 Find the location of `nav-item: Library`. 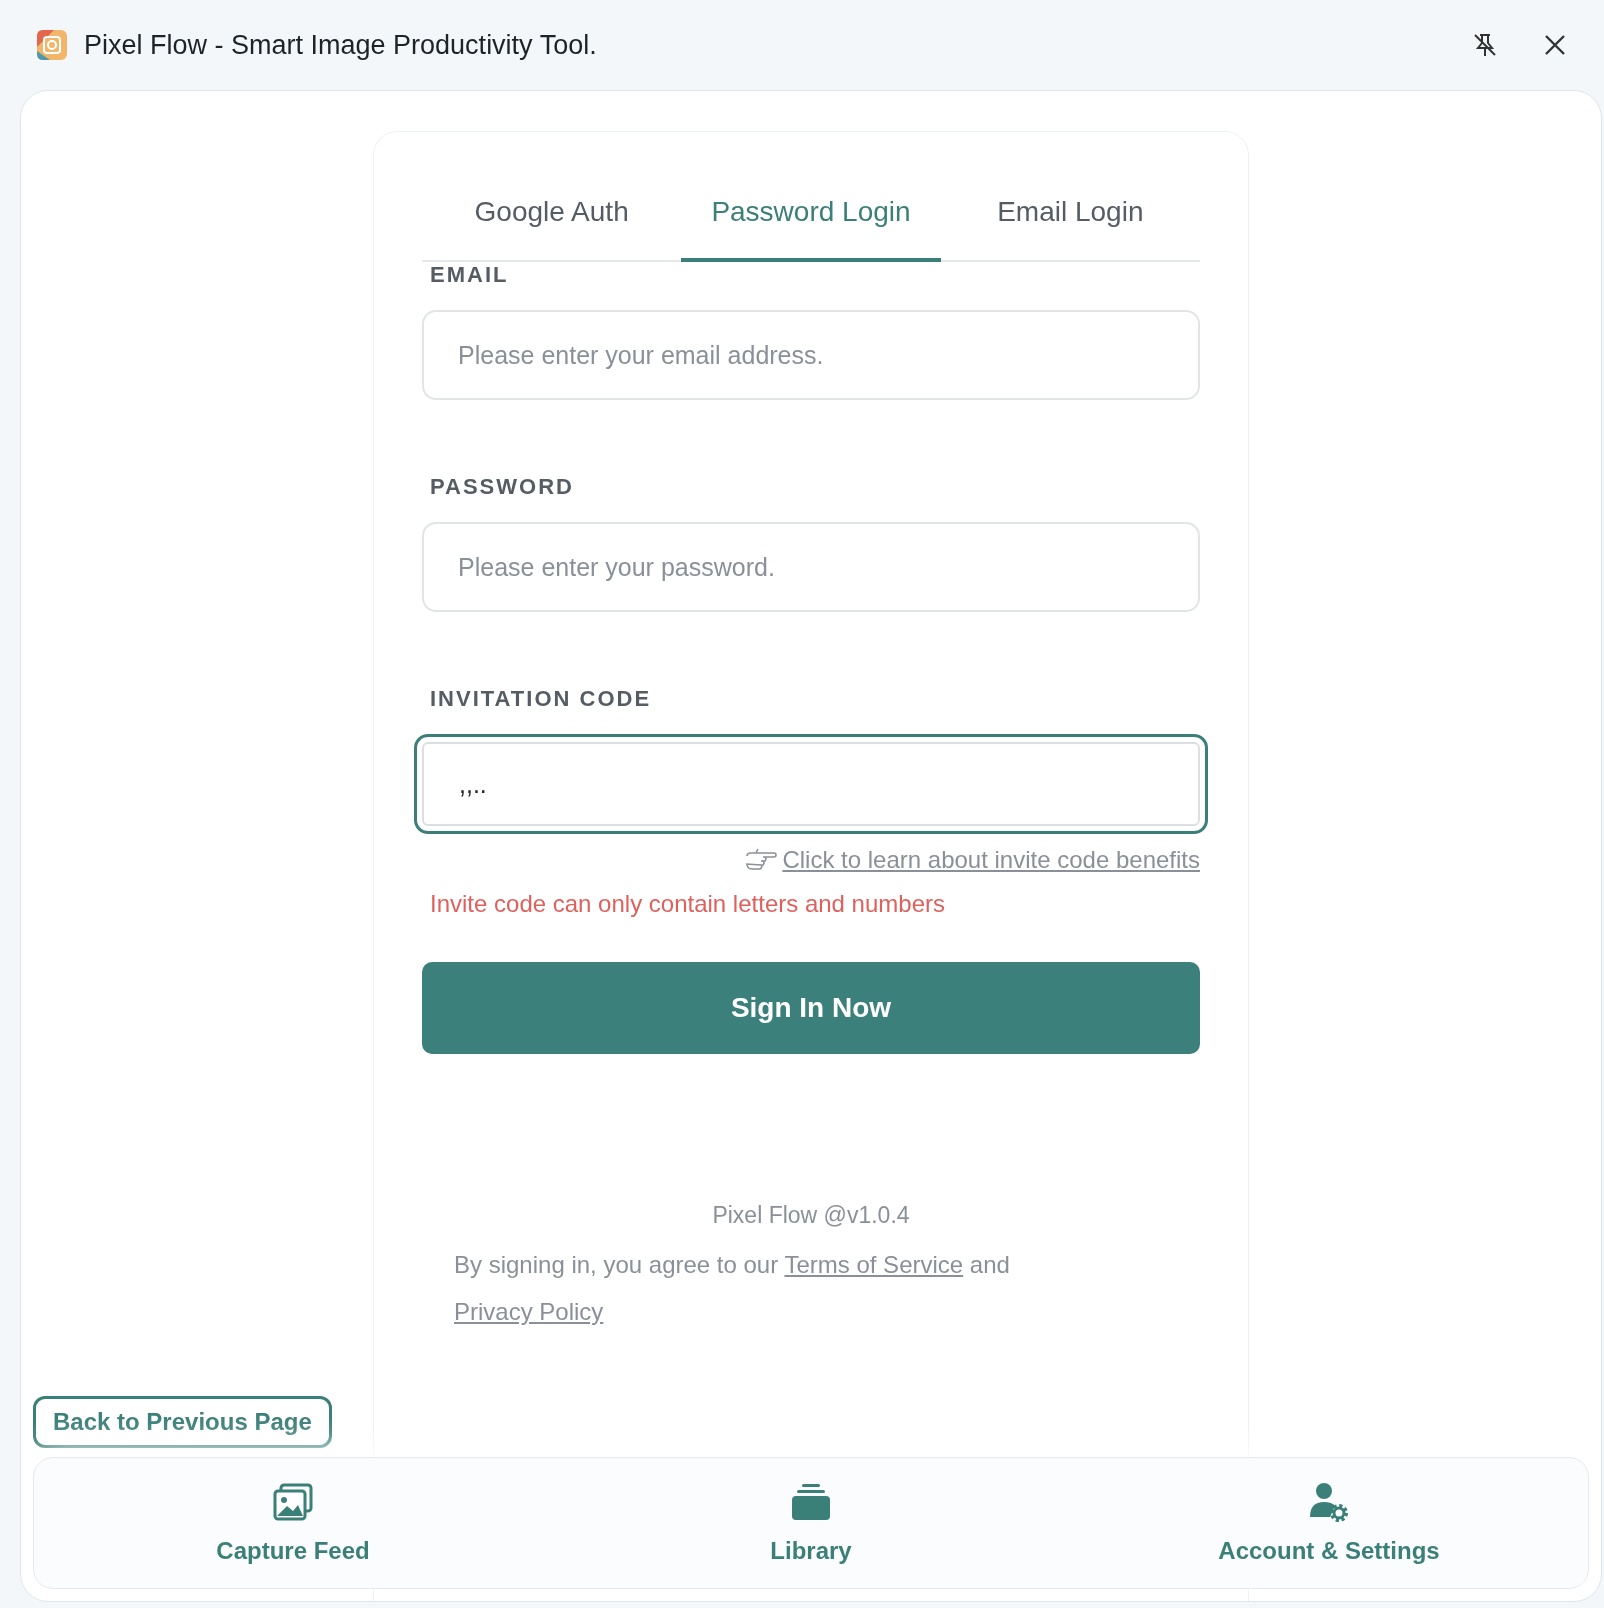

nav-item: Library is located at coordinates (811, 1523).